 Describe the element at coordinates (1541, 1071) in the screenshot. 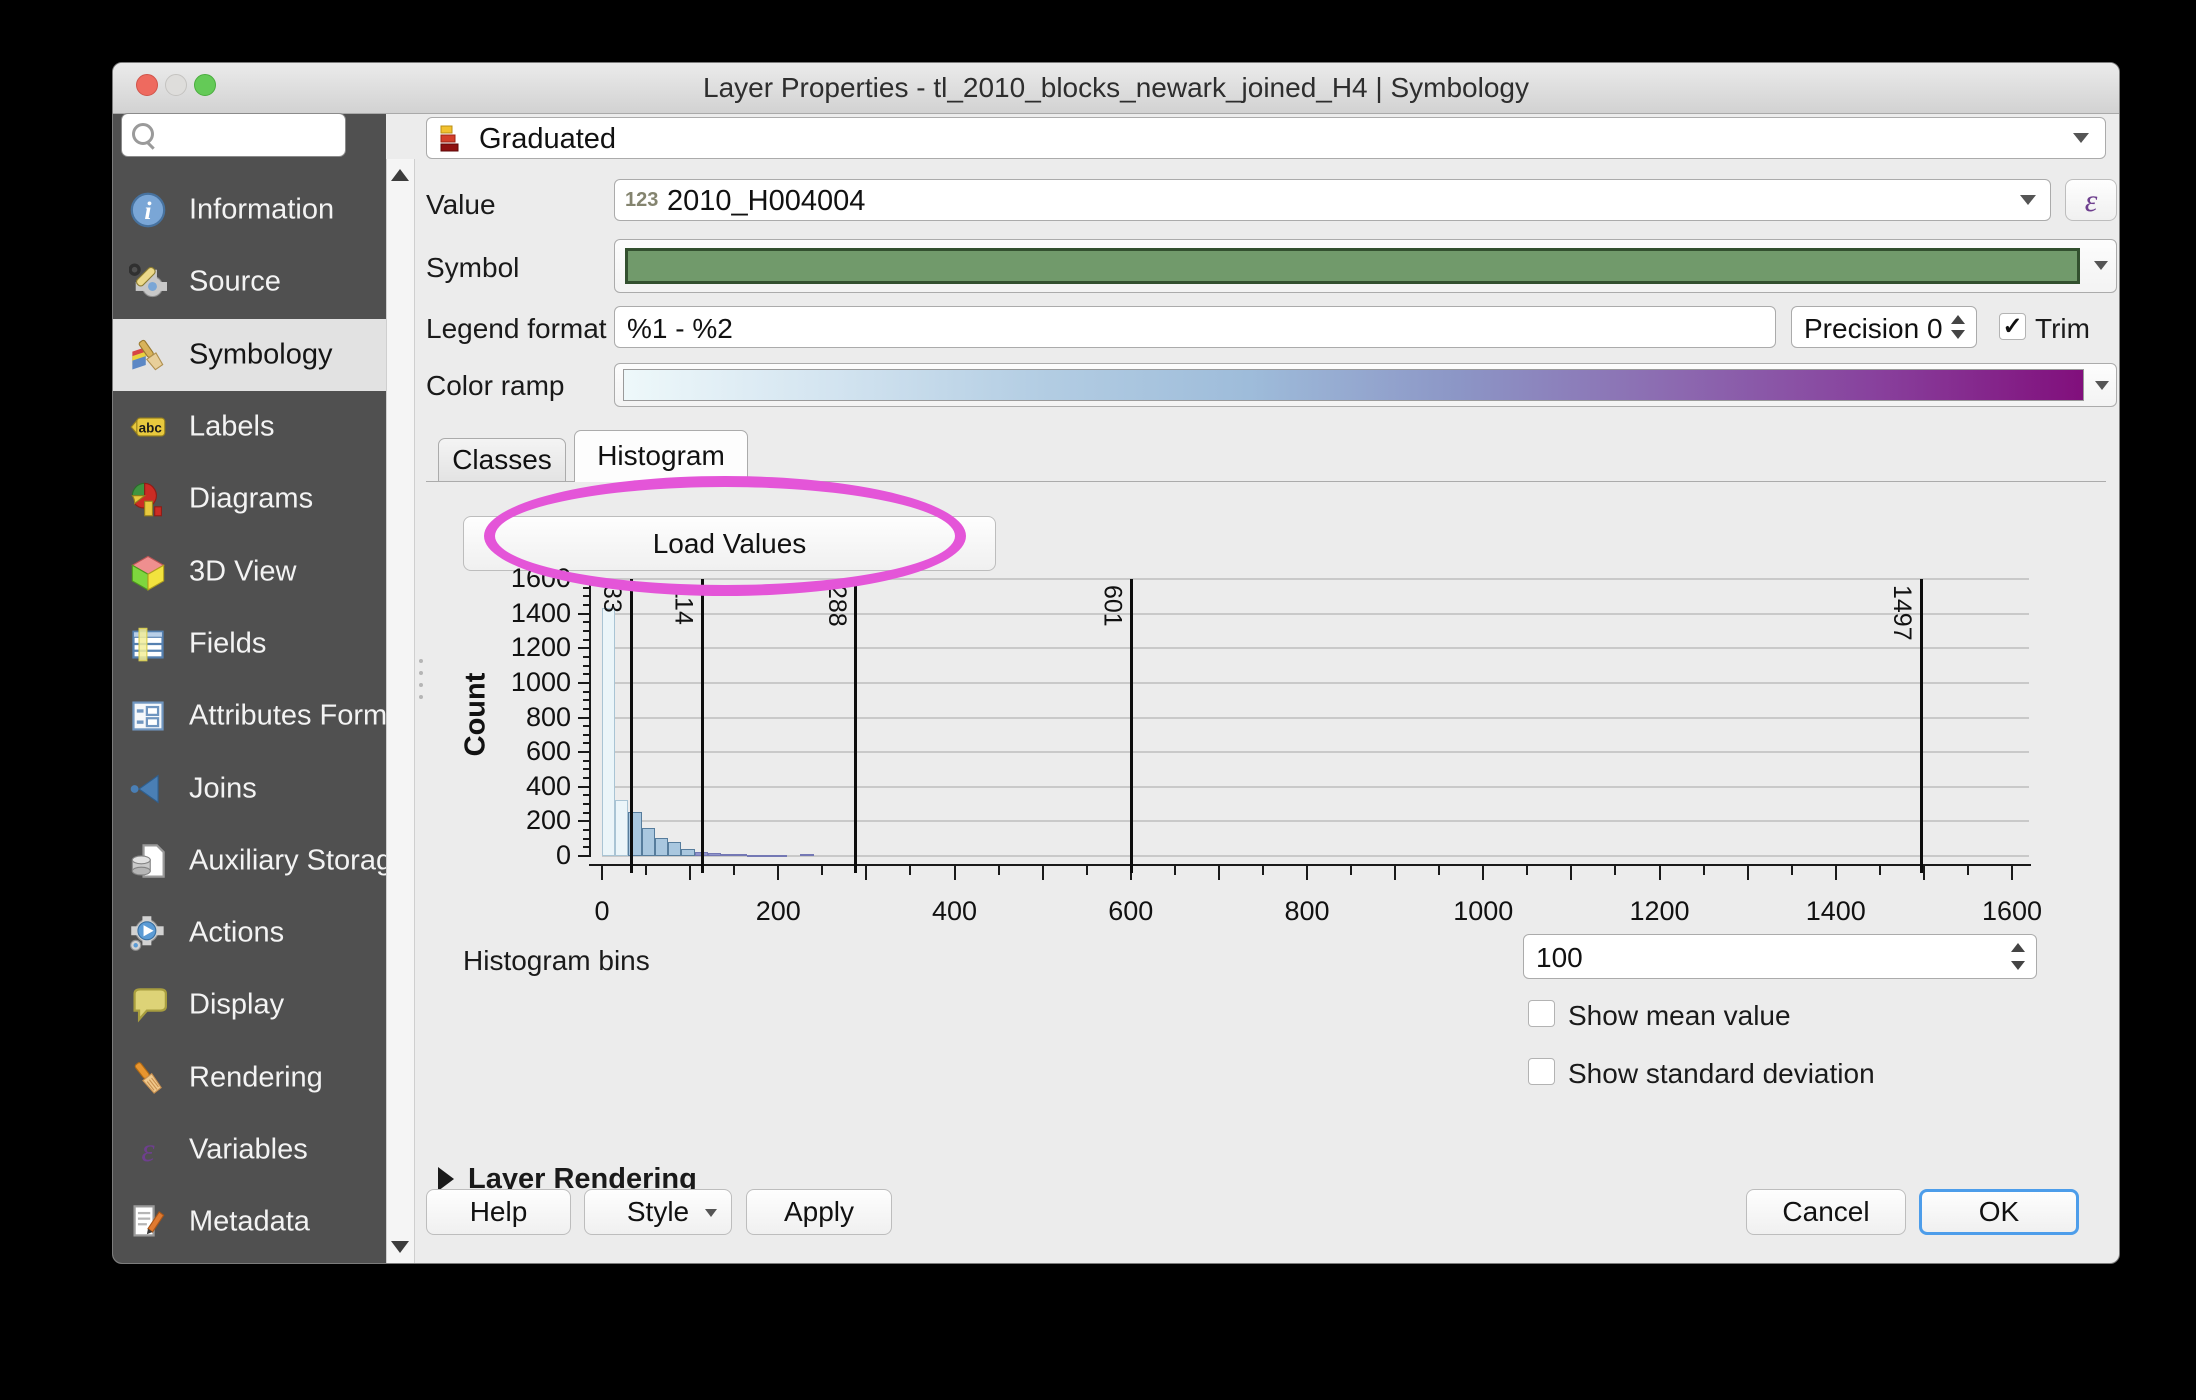

I see `show-std-checkbox` at that location.